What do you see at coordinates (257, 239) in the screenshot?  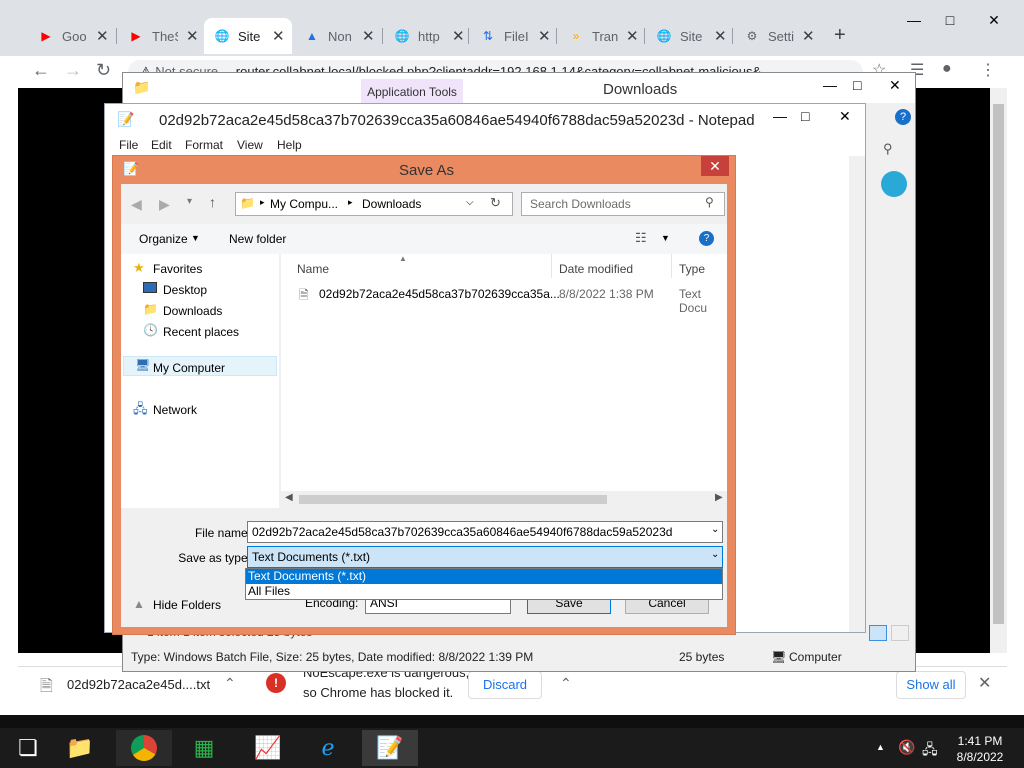 I see `new-folder-button: New folder` at bounding box center [257, 239].